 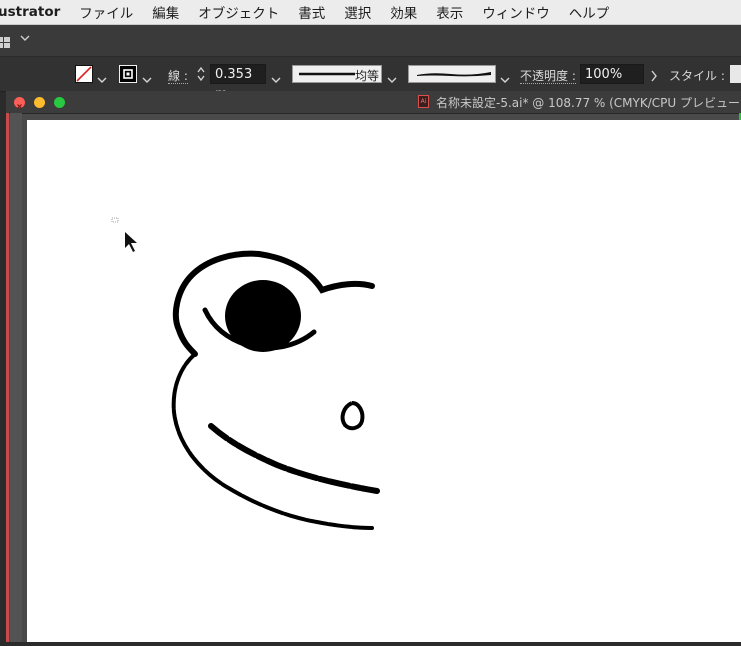 What do you see at coordinates (311, 12) in the screenshot?
I see `menu-type: 書式` at bounding box center [311, 12].